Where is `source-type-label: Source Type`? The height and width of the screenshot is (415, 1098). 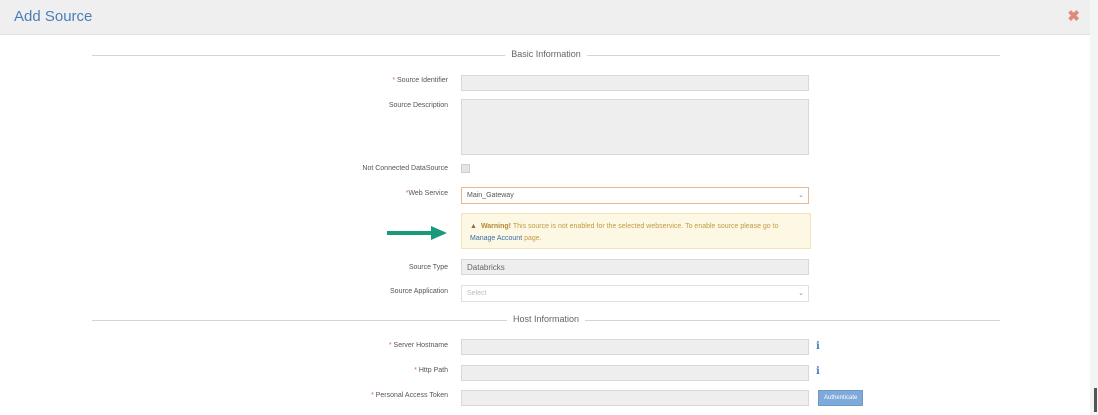
source-type-label: Source Type is located at coordinates (428, 267).